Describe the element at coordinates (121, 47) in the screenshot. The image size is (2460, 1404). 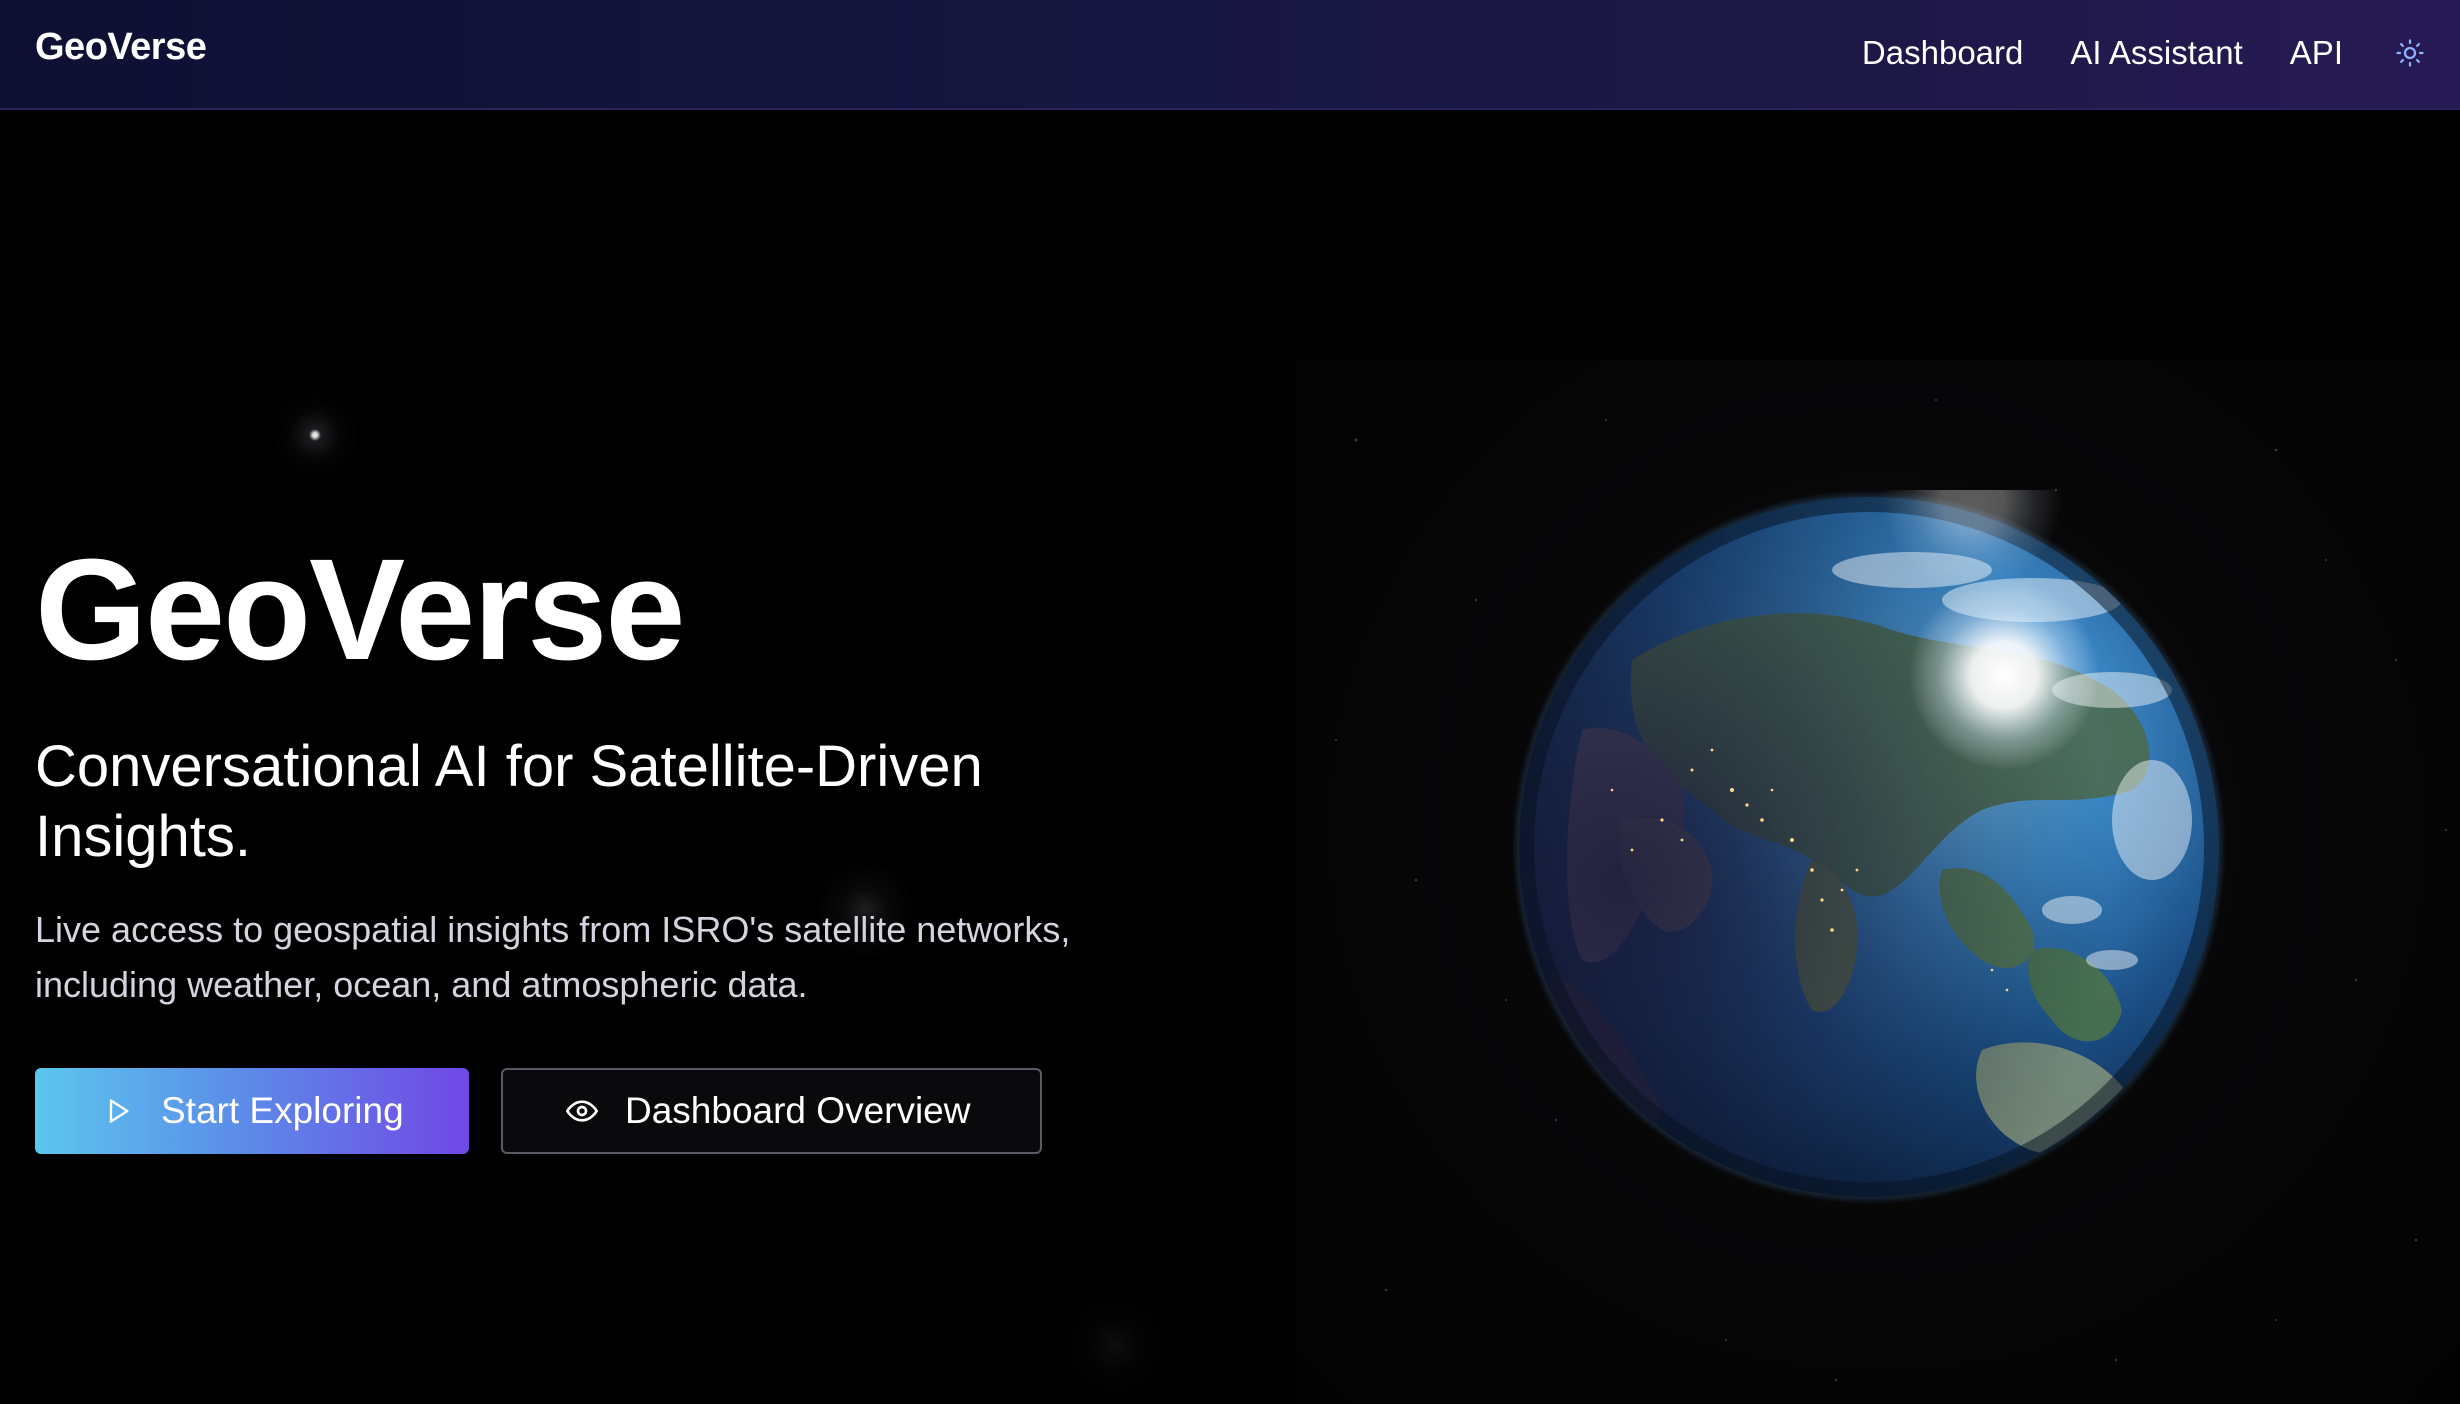
I see `brand-logo: GeoVerse` at that location.